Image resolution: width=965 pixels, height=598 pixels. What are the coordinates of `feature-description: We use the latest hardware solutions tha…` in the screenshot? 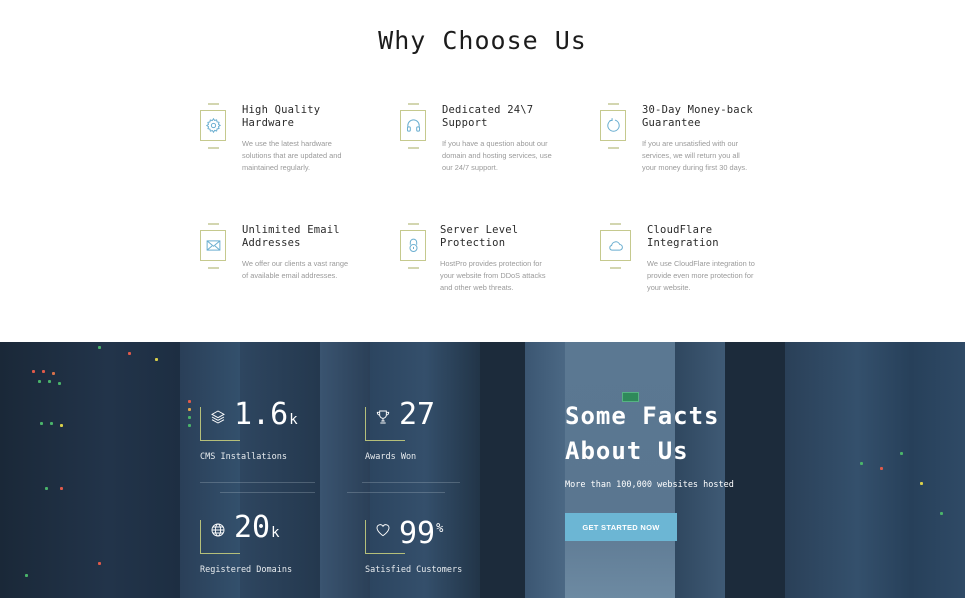 It's located at (292, 155).